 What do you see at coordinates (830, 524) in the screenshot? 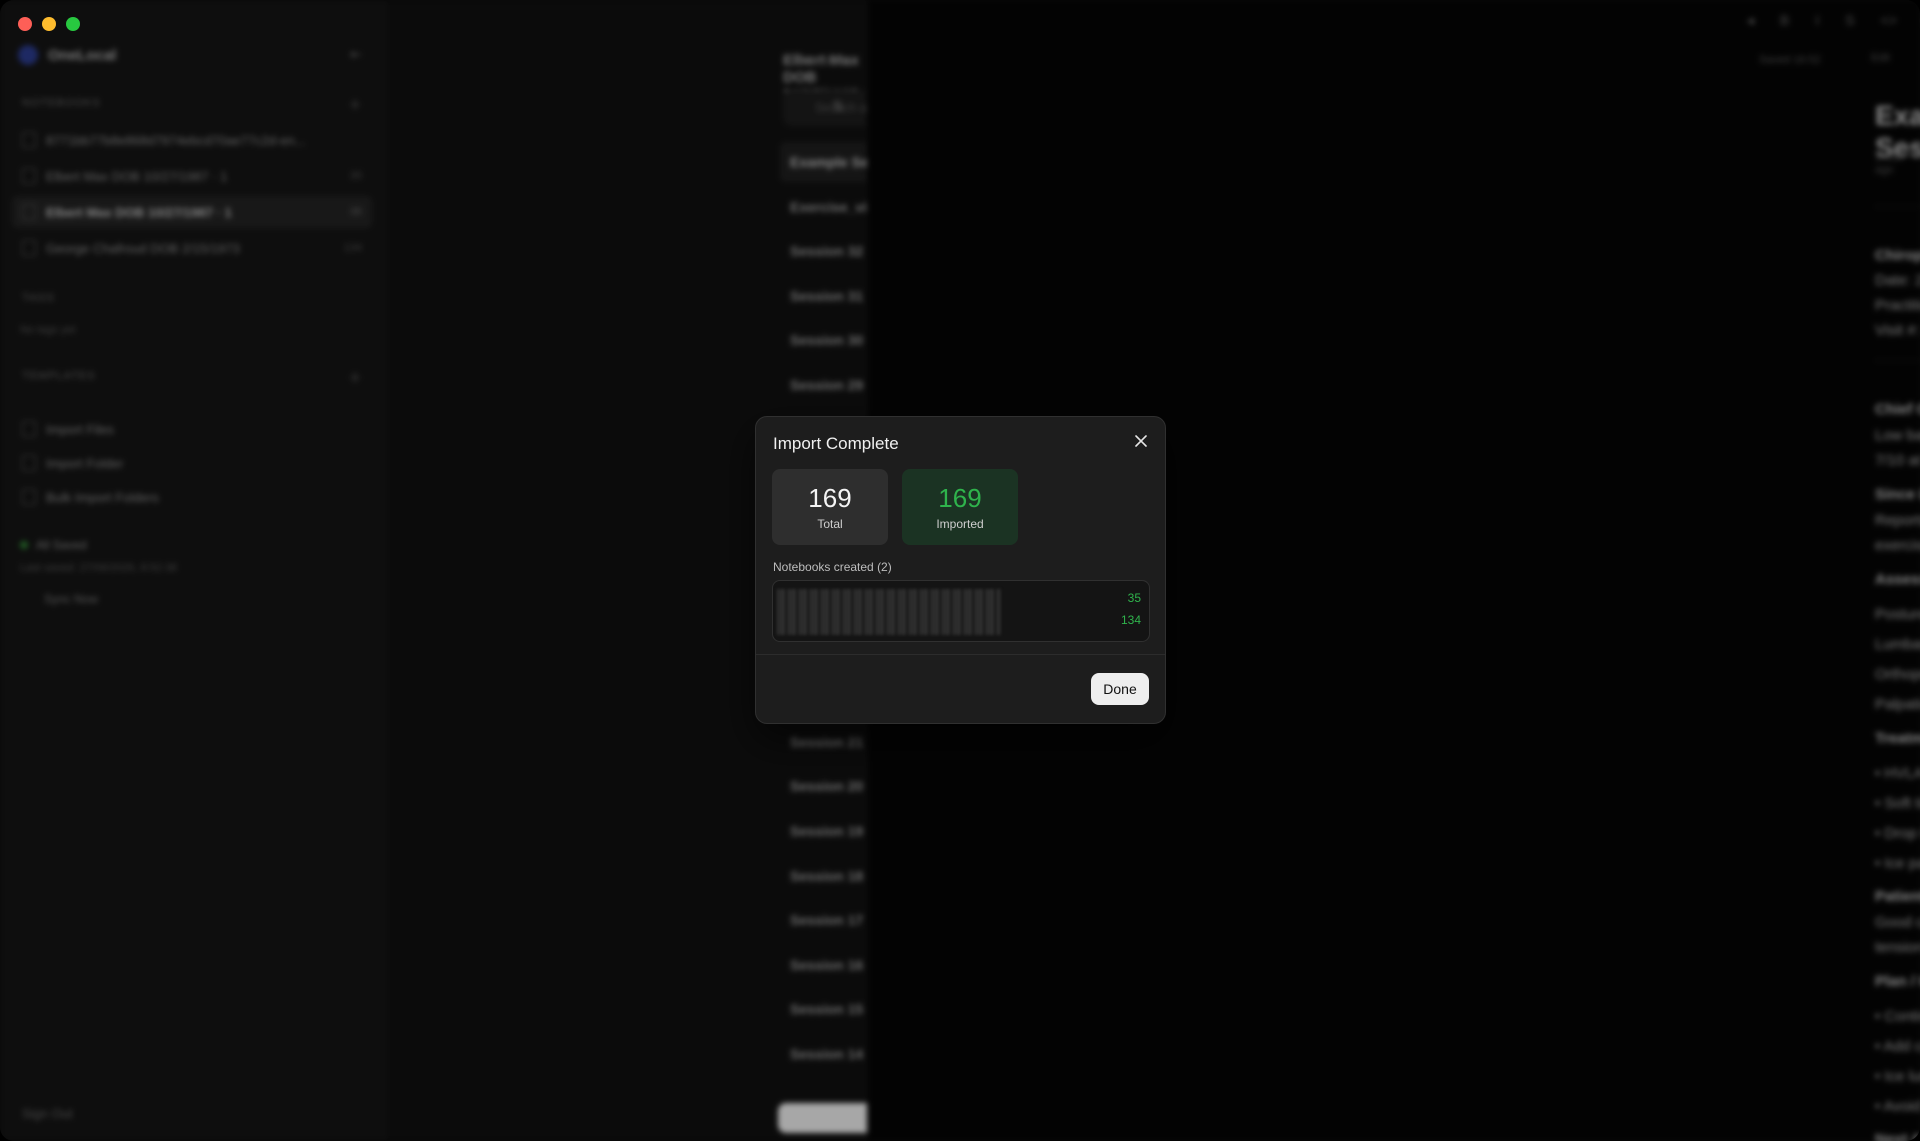
I see `total-label: Total` at bounding box center [830, 524].